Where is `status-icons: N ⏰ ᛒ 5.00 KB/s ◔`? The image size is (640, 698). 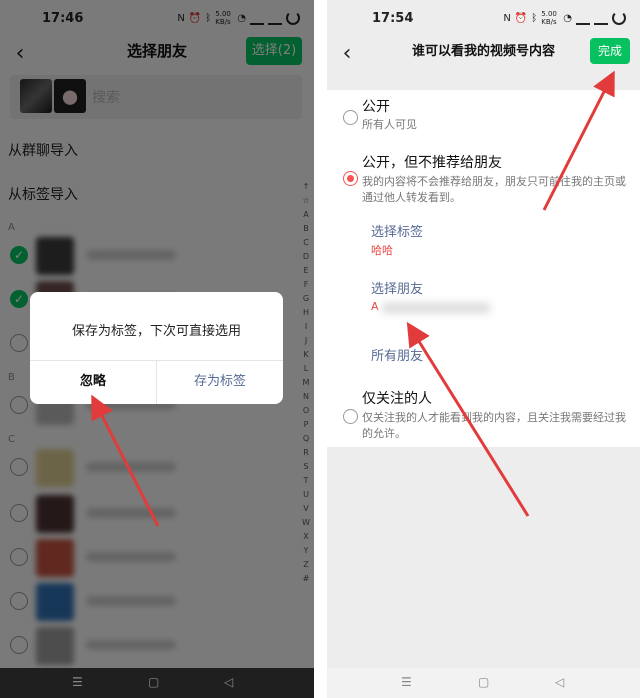 status-icons: N ⏰ ᛒ 5.00 KB/s ◔ is located at coordinates (564, 18).